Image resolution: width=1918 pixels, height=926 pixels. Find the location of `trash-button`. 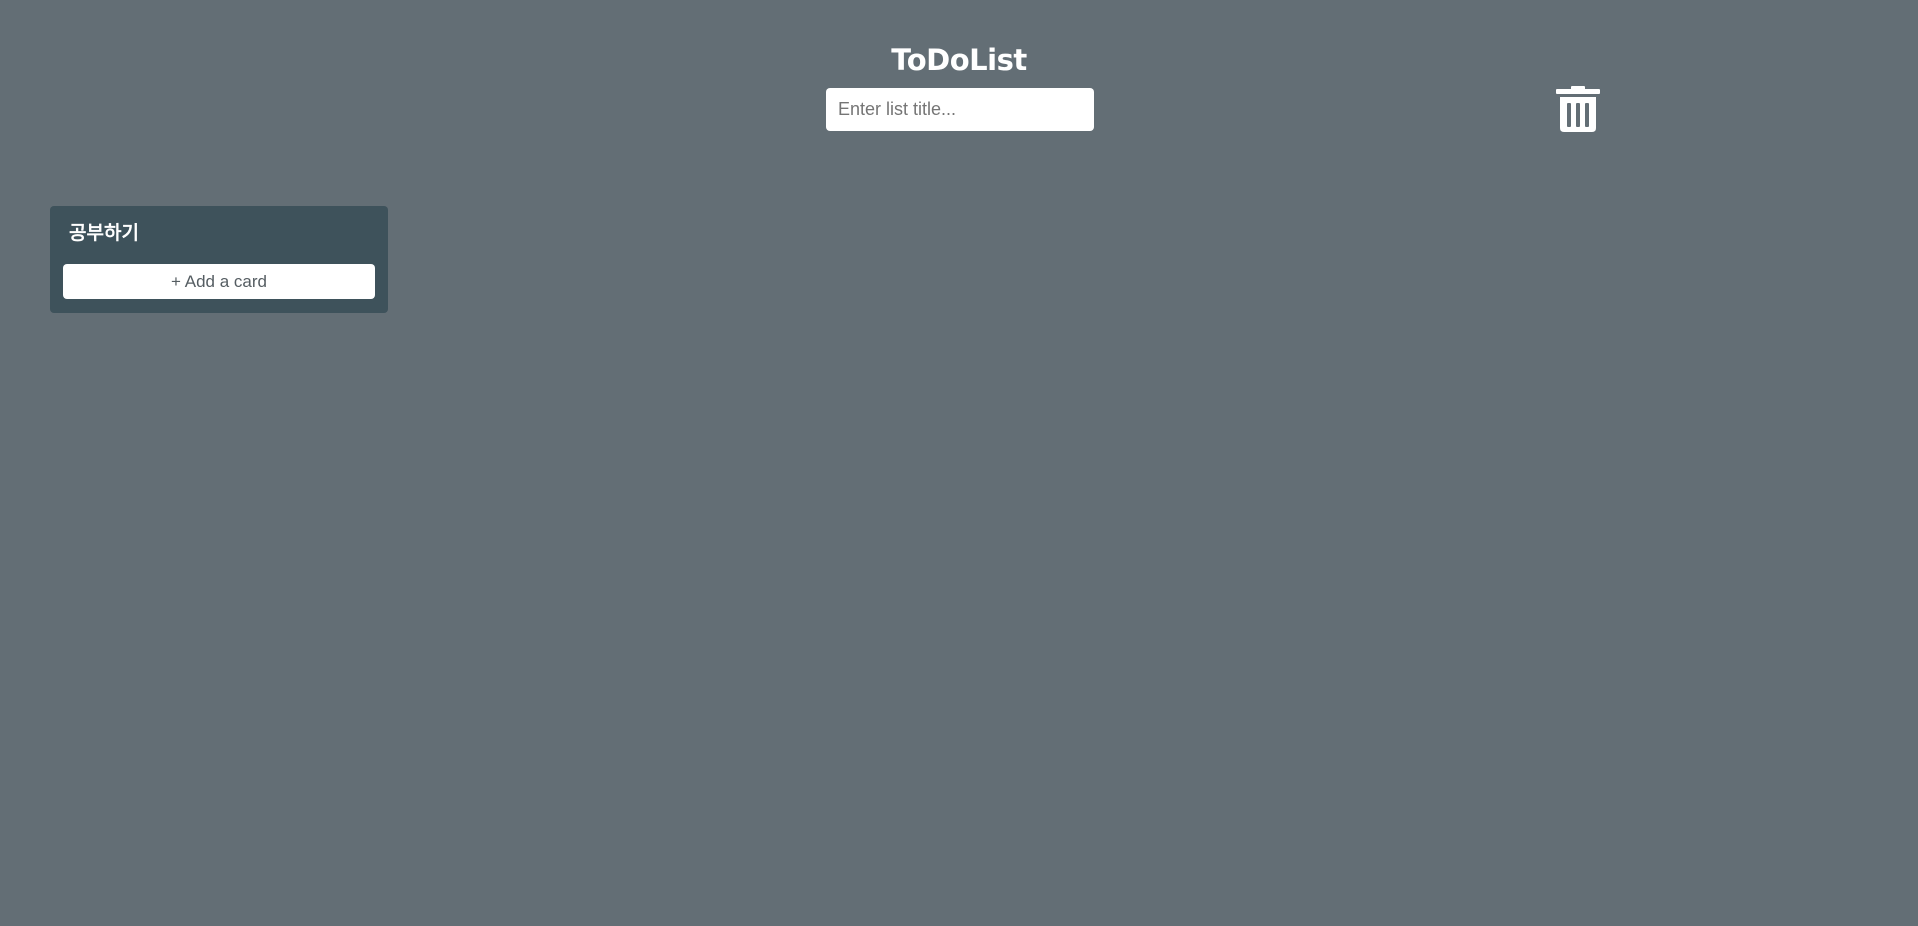

trash-button is located at coordinates (1578, 109).